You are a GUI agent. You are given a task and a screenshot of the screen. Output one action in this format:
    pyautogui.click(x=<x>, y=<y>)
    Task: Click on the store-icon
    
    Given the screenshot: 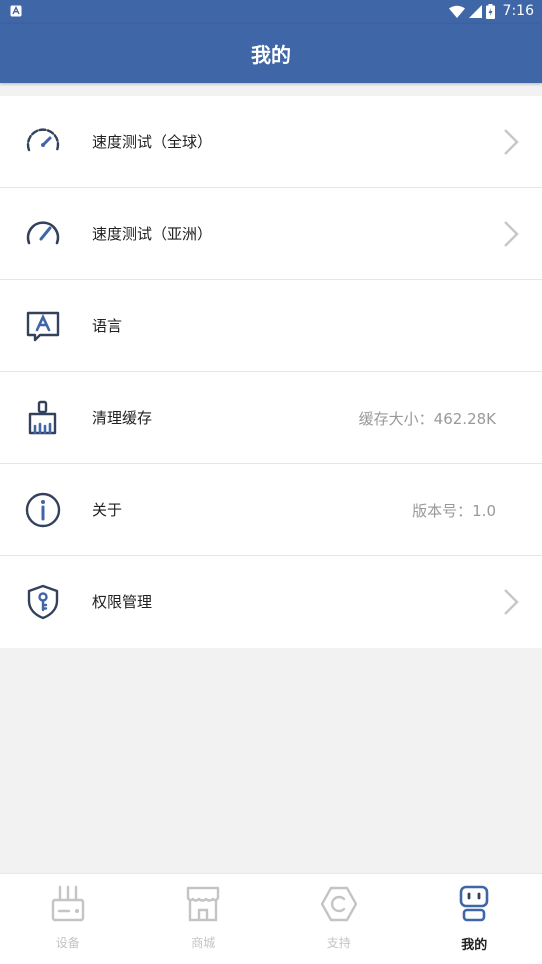 What is the action you would take?
    pyautogui.click(x=203, y=904)
    